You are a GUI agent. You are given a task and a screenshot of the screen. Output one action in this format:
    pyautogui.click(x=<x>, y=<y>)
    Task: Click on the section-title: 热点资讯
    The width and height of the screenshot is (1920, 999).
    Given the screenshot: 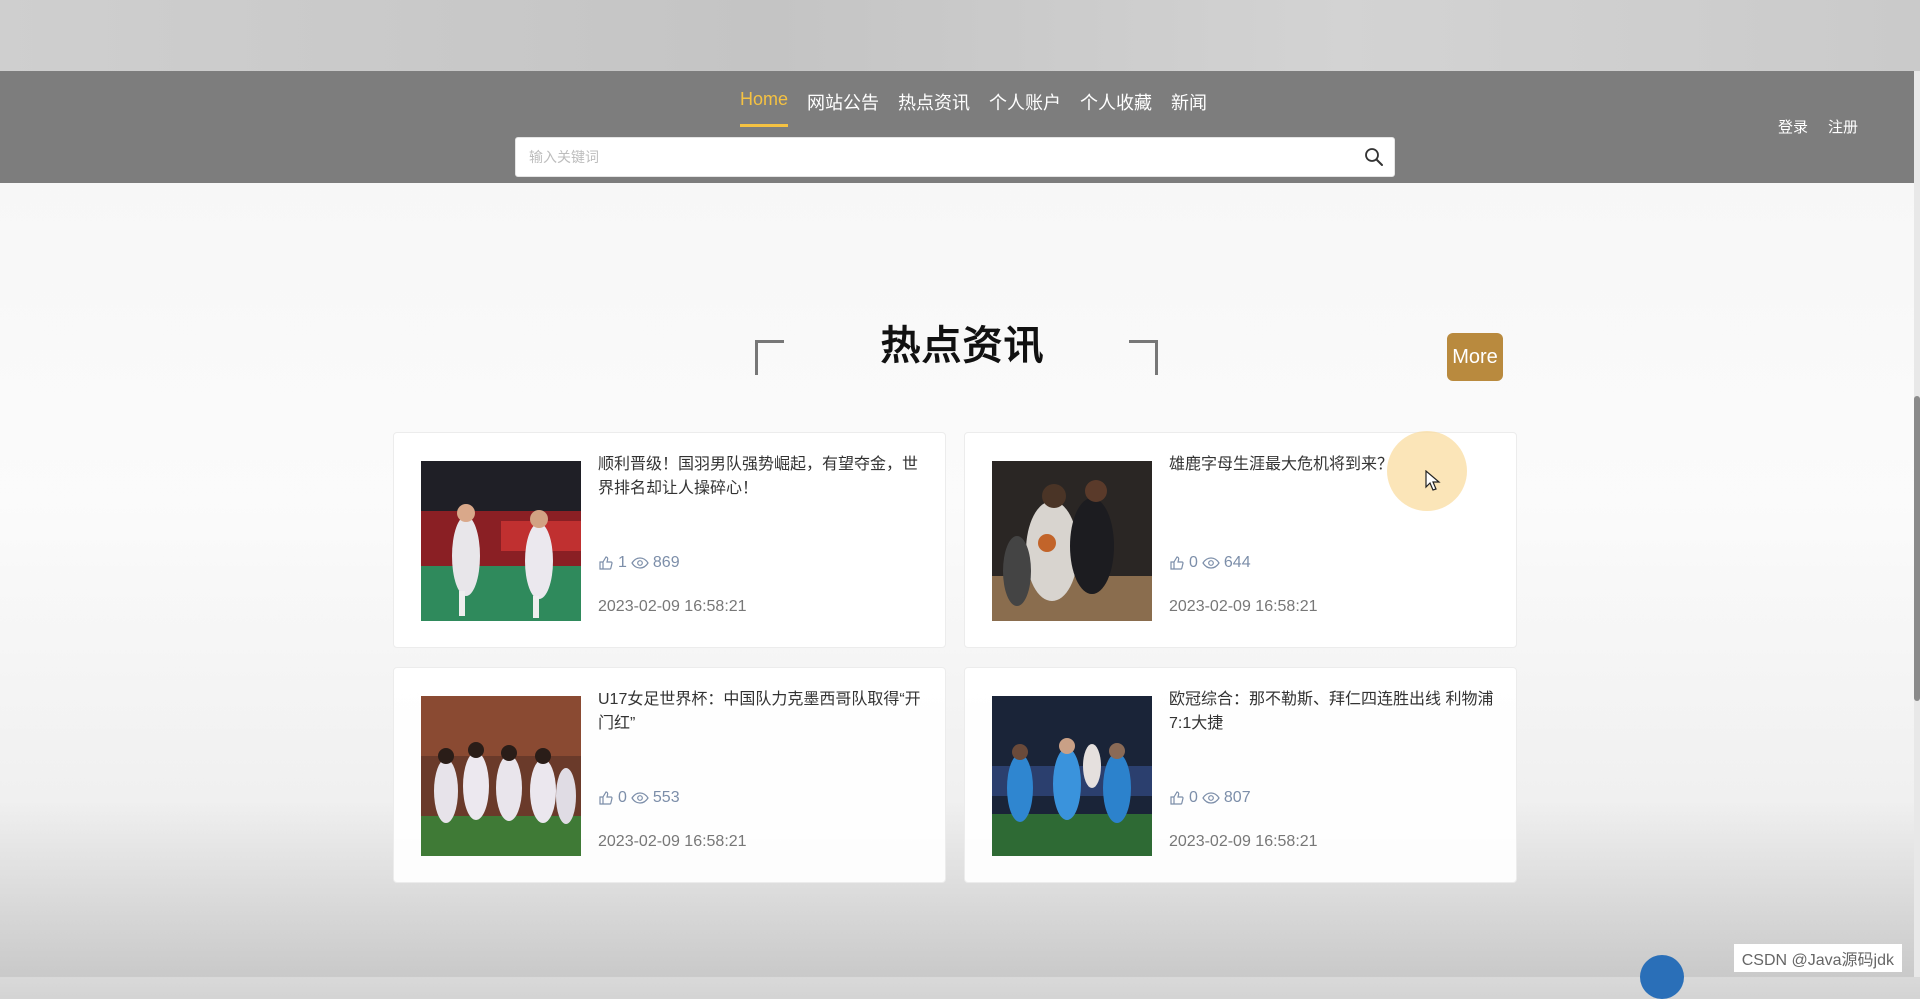 What is the action you would take?
    pyautogui.click(x=962, y=346)
    